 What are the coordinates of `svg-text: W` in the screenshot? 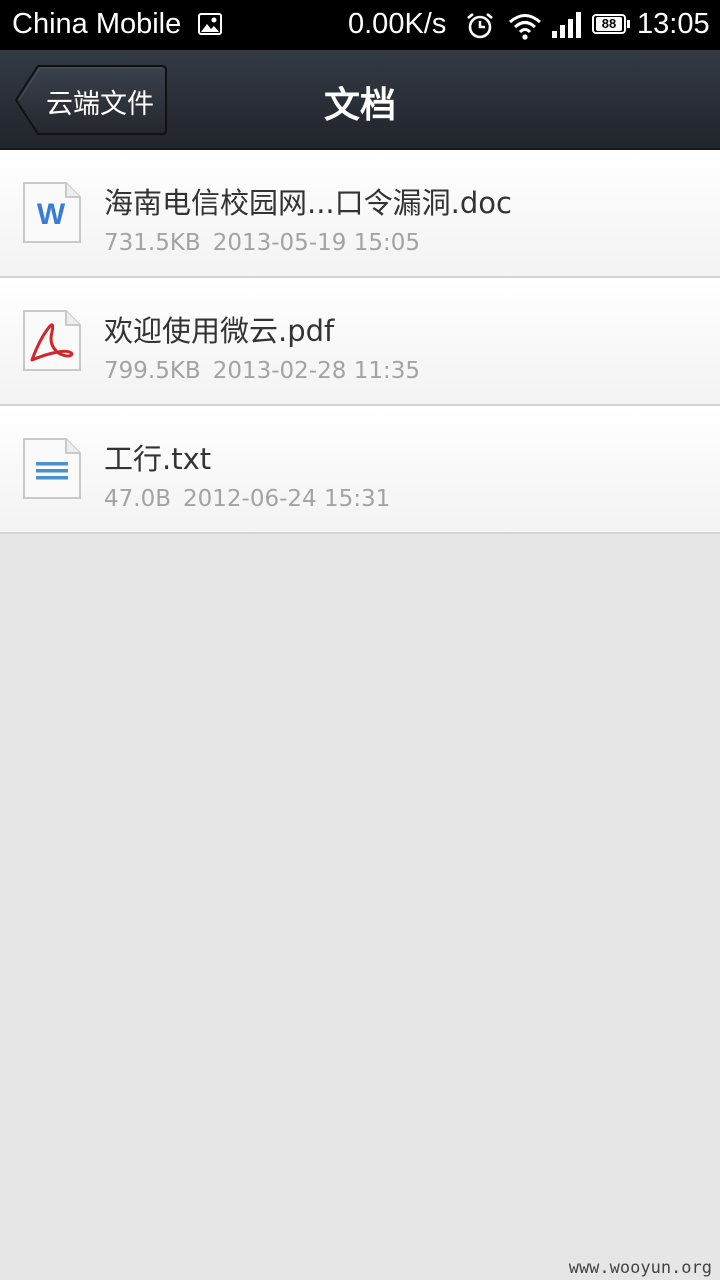 It's located at (51, 214).